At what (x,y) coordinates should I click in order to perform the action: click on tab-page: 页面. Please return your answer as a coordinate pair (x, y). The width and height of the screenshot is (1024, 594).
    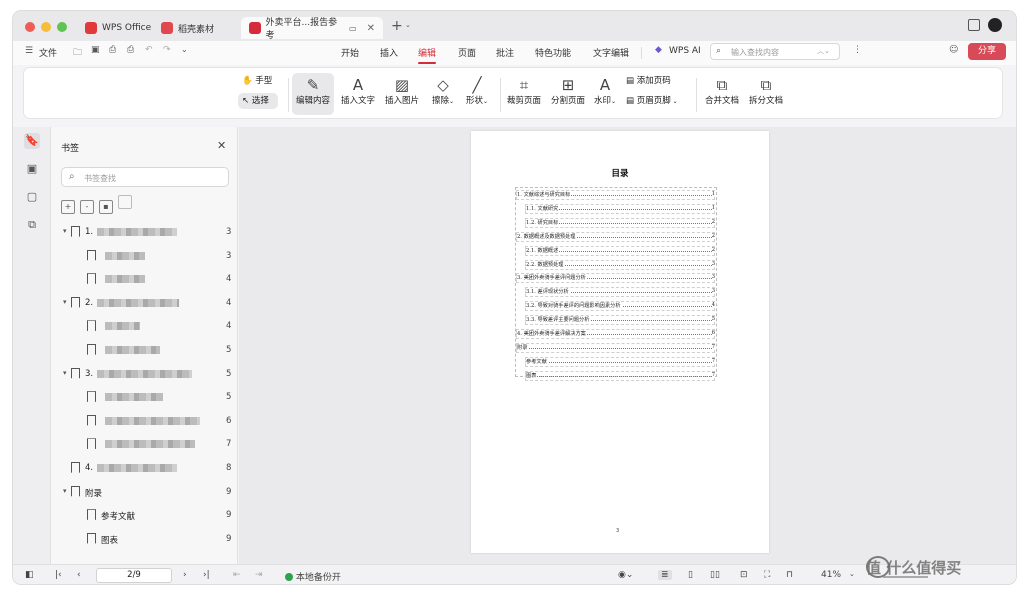
    Looking at the image, I should click on (467, 52).